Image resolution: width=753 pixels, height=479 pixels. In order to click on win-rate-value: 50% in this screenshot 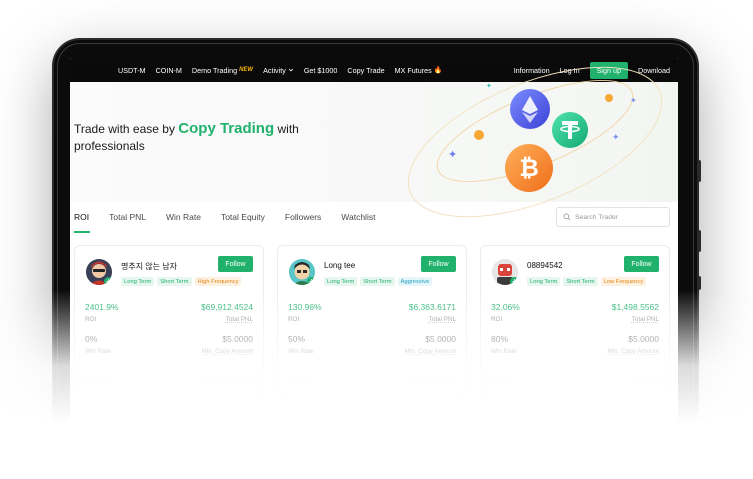, I will do `click(297, 339)`.